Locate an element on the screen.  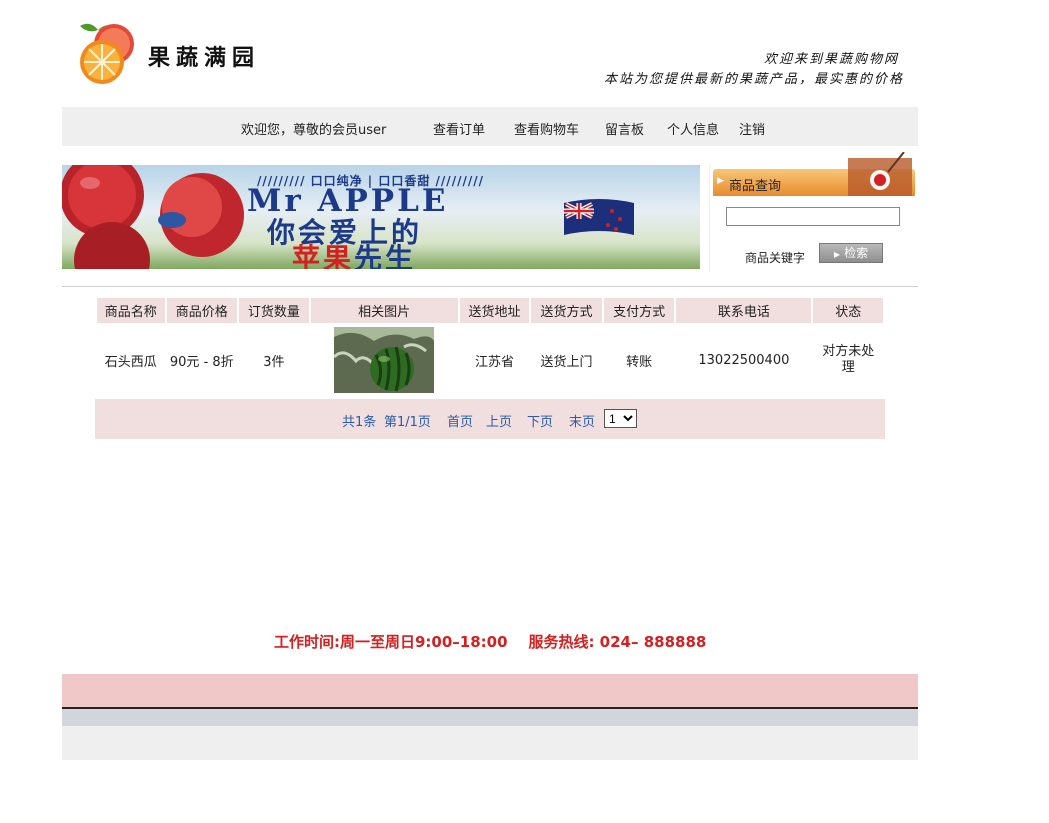
phone-cell: 13022500400 is located at coordinates (744, 360).